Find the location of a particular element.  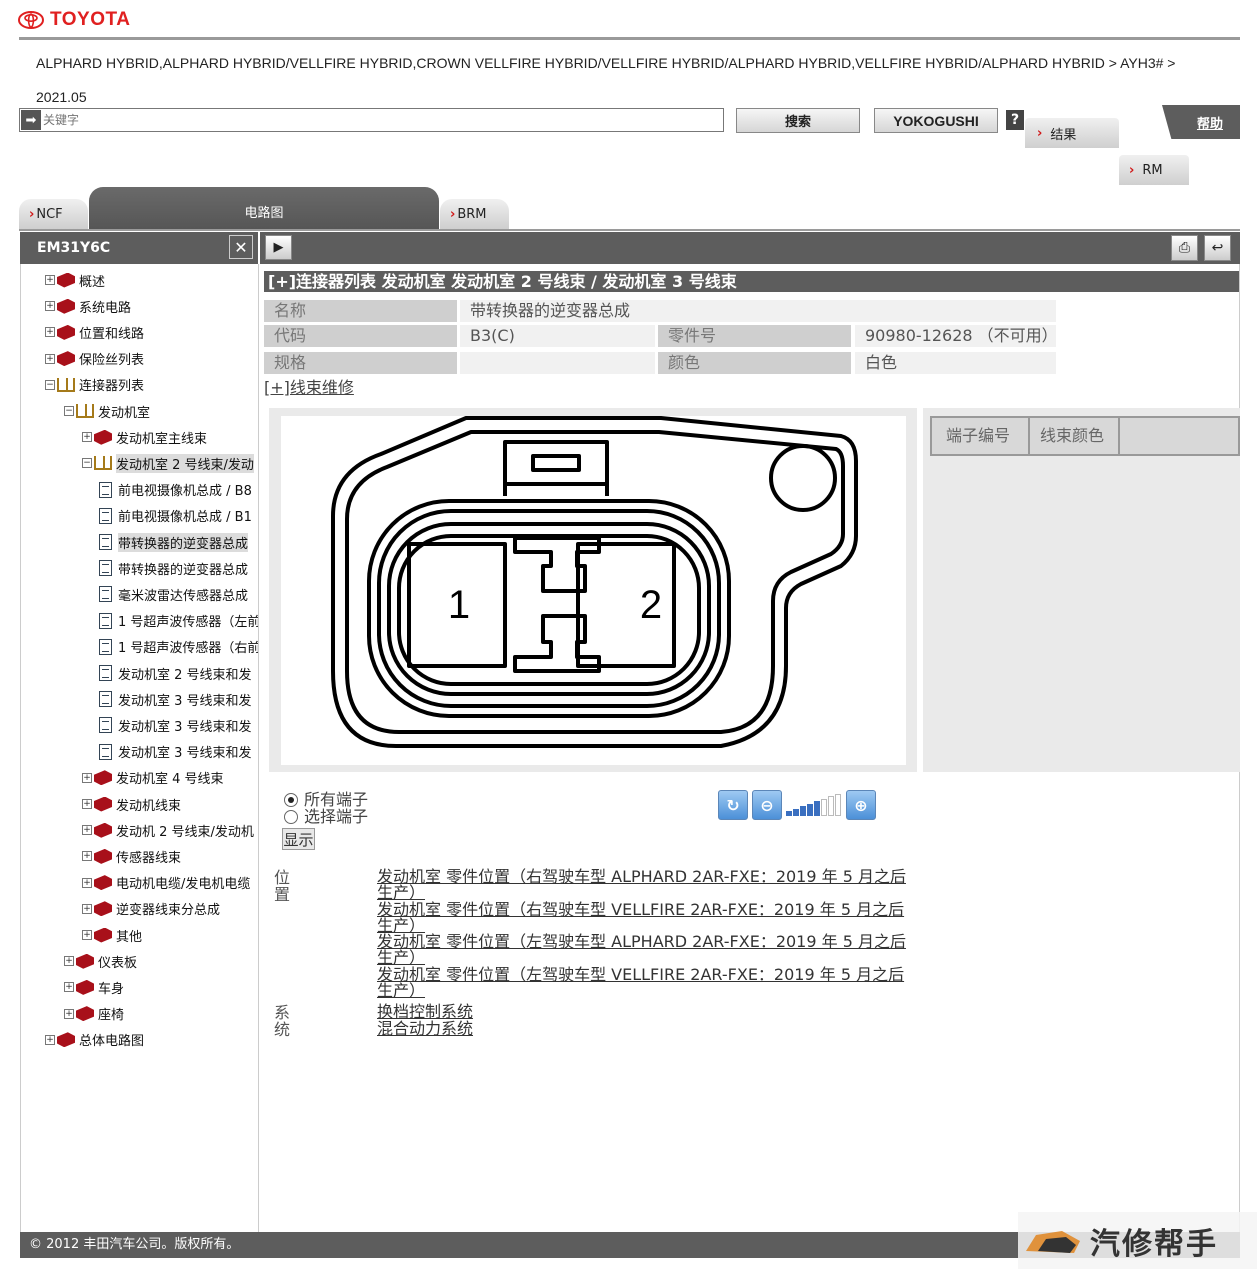

expand-play-icon: ▶ is located at coordinates (278, 247).